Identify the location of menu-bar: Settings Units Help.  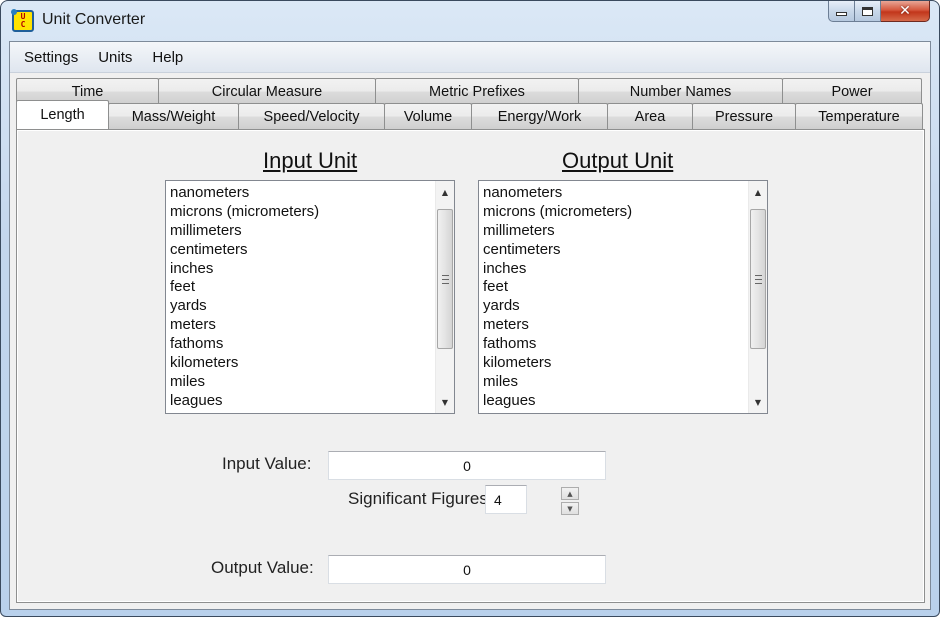
(470, 57).